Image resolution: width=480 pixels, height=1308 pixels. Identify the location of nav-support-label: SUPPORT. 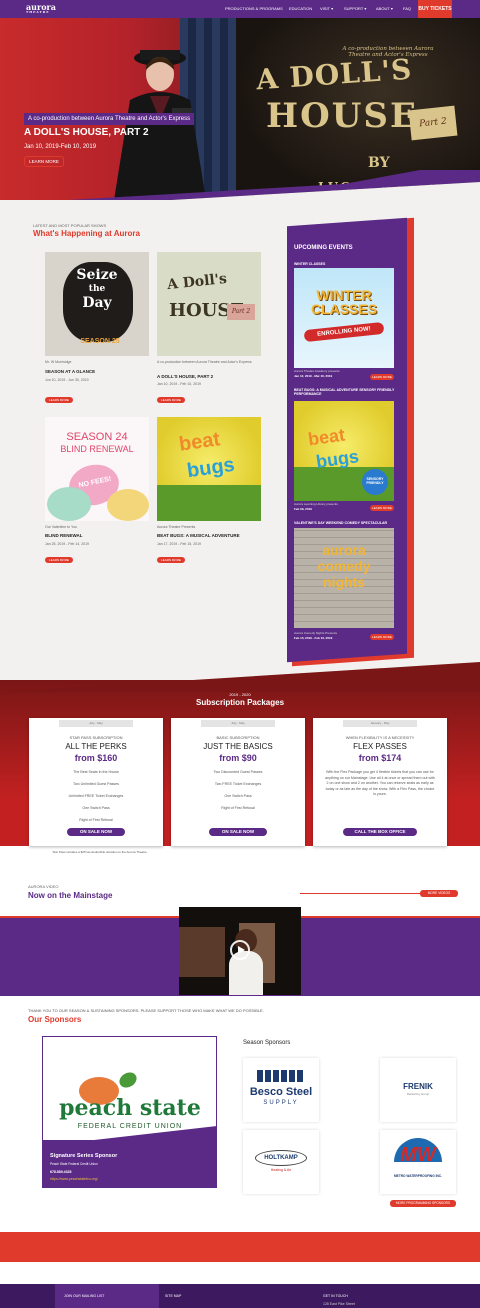
(354, 8).